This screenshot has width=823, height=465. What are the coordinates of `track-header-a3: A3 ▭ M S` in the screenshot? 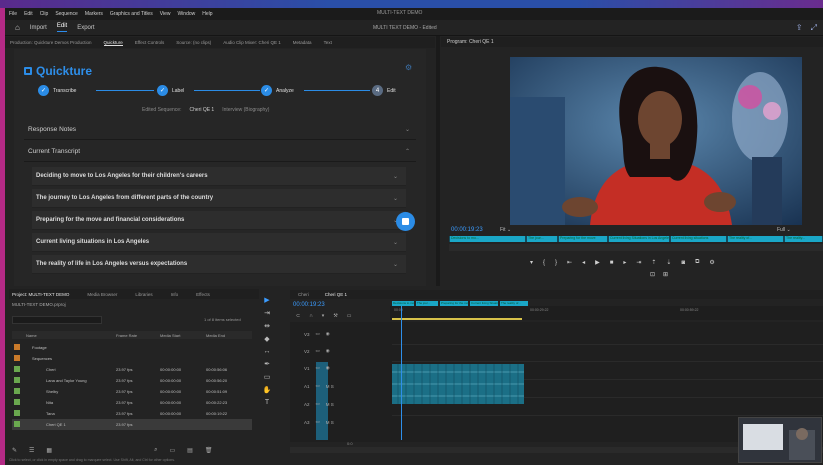 It's located at (345, 422).